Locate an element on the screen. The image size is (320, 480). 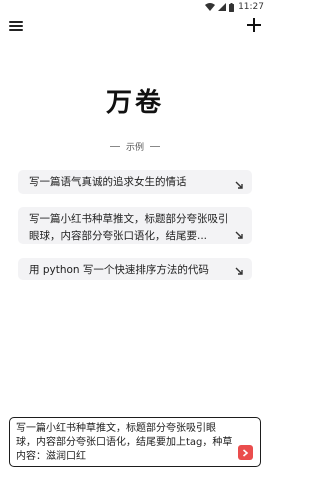
app-bar is located at coordinates (135, 27).